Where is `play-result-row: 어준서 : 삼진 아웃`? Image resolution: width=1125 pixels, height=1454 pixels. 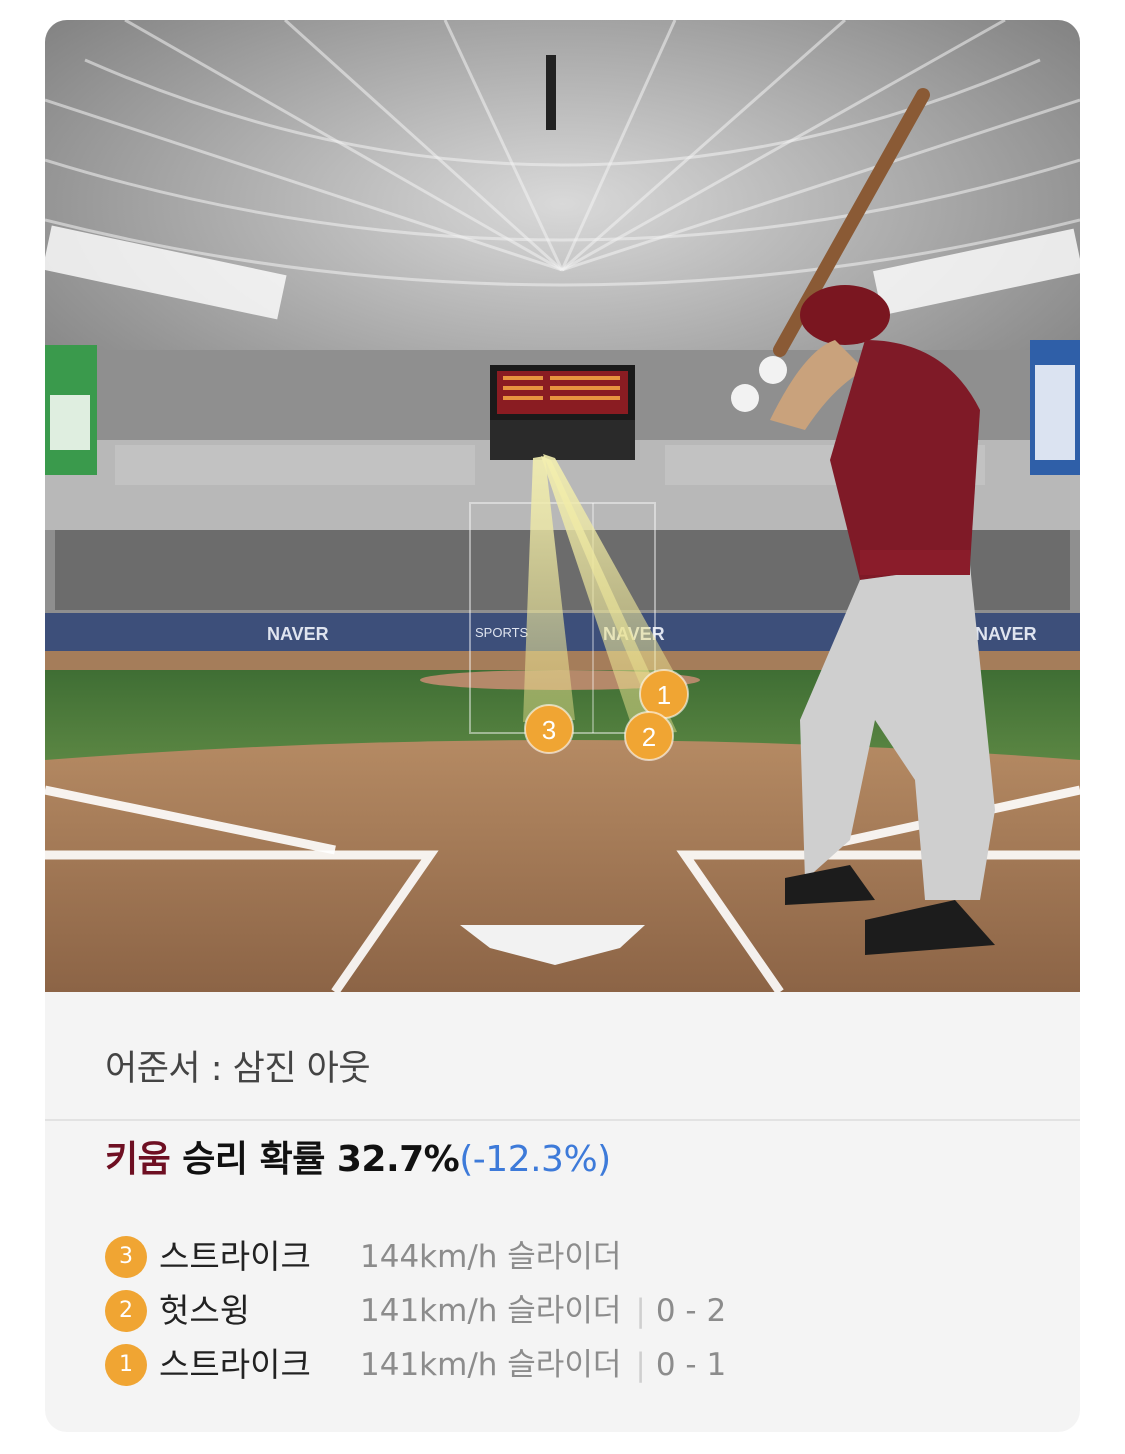 play-result-row: 어준서 : 삼진 아웃 is located at coordinates (562, 1056).